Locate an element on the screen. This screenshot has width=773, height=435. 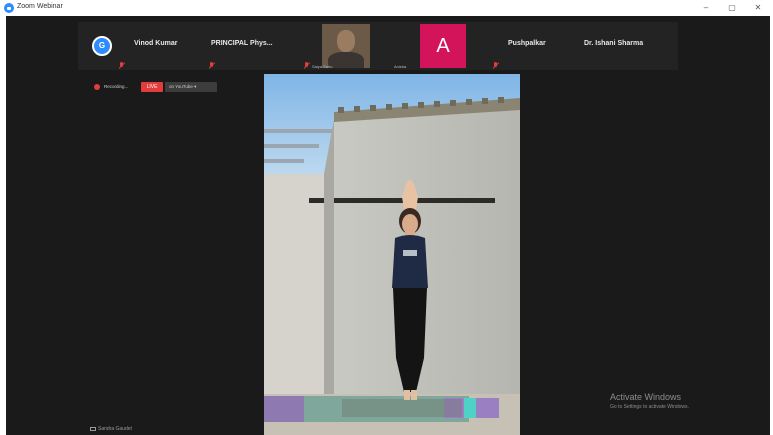
recording-dot-icon is located at coordinates (97, 87).